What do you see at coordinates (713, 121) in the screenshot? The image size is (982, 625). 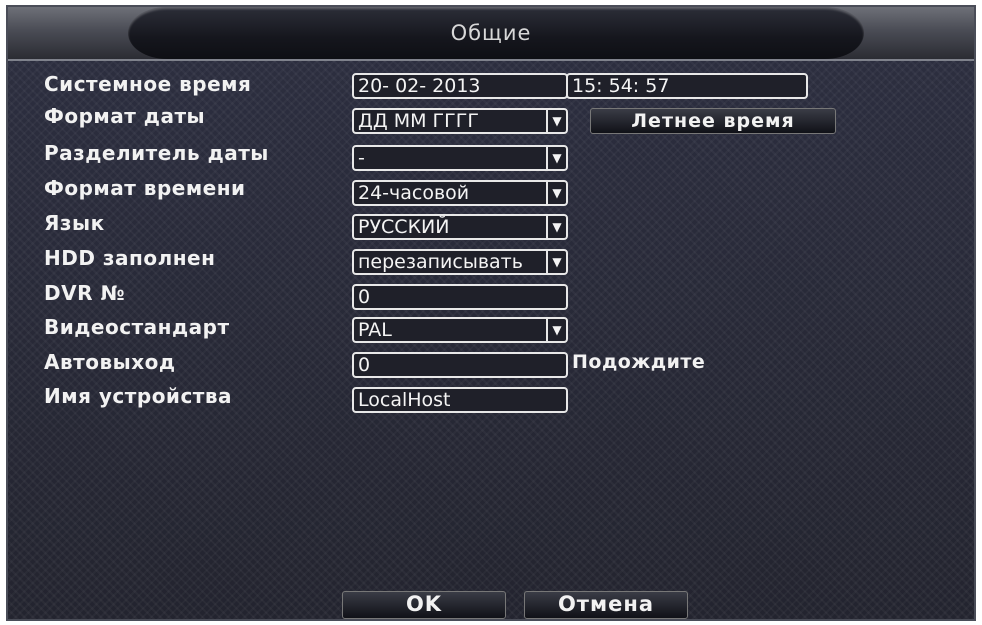 I see `dst-button: Летнее время` at bounding box center [713, 121].